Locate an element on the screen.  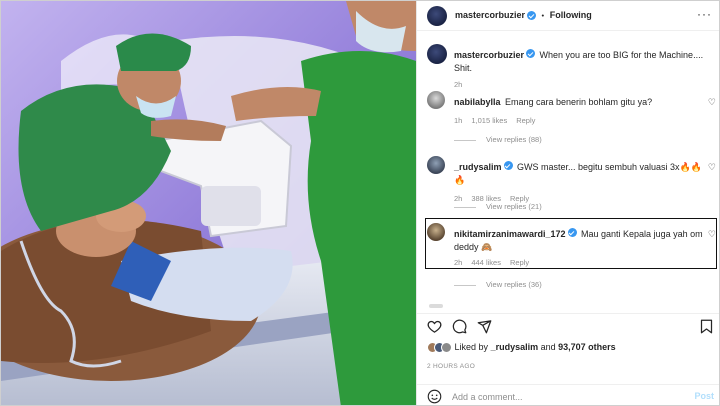
liked-by-avatars is located at coordinates (441, 348).